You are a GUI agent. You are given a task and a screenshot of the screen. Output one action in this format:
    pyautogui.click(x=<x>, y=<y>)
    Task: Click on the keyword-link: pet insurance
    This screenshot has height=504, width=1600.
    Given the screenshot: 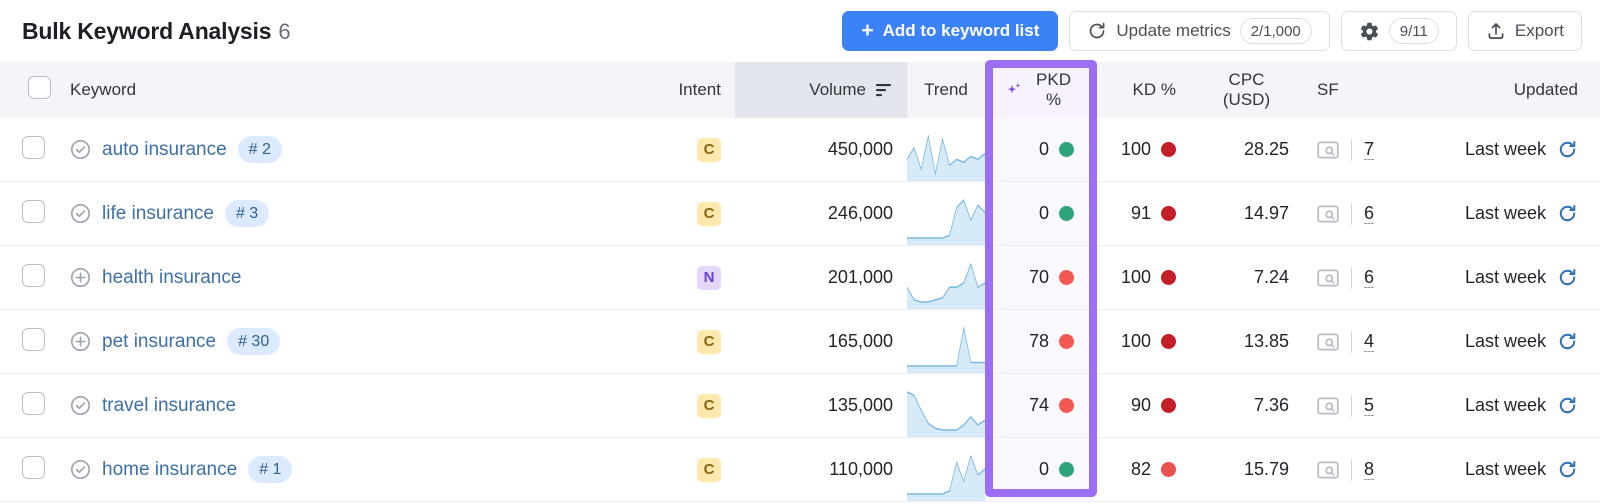 What is the action you would take?
    pyautogui.click(x=159, y=342)
    